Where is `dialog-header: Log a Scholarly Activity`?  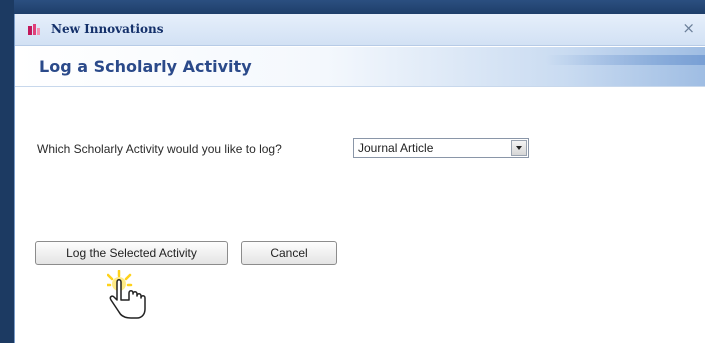 dialog-header: Log a Scholarly Activity is located at coordinates (360, 67).